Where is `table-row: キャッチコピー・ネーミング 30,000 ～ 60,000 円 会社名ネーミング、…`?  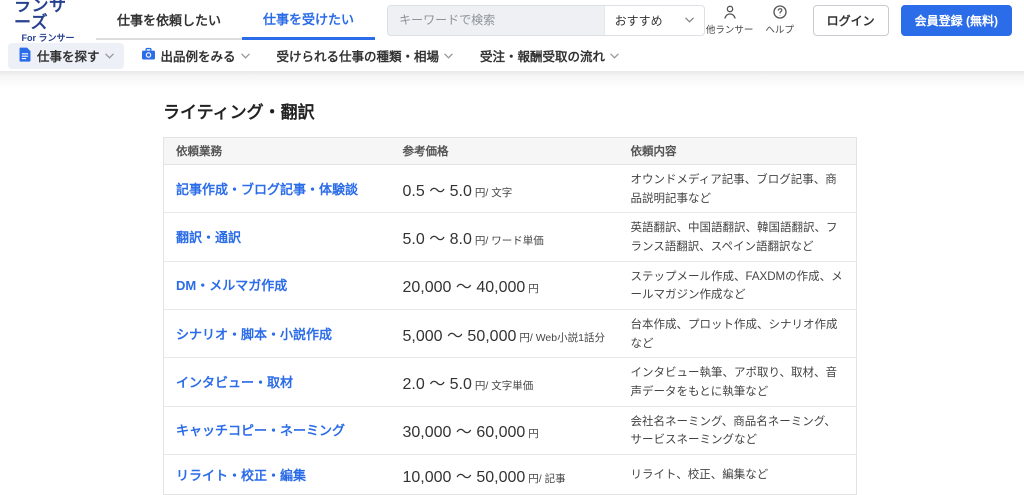 table-row: キャッチコピー・ネーミング 30,000 ～ 60,000 円 会社名ネーミング、… is located at coordinates (510, 431).